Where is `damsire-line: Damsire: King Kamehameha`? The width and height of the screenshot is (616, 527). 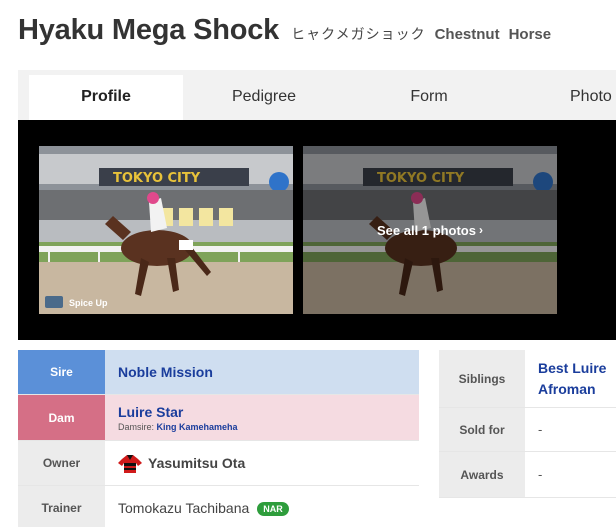 damsire-line: Damsire: King Kamehameha is located at coordinates (268, 427).